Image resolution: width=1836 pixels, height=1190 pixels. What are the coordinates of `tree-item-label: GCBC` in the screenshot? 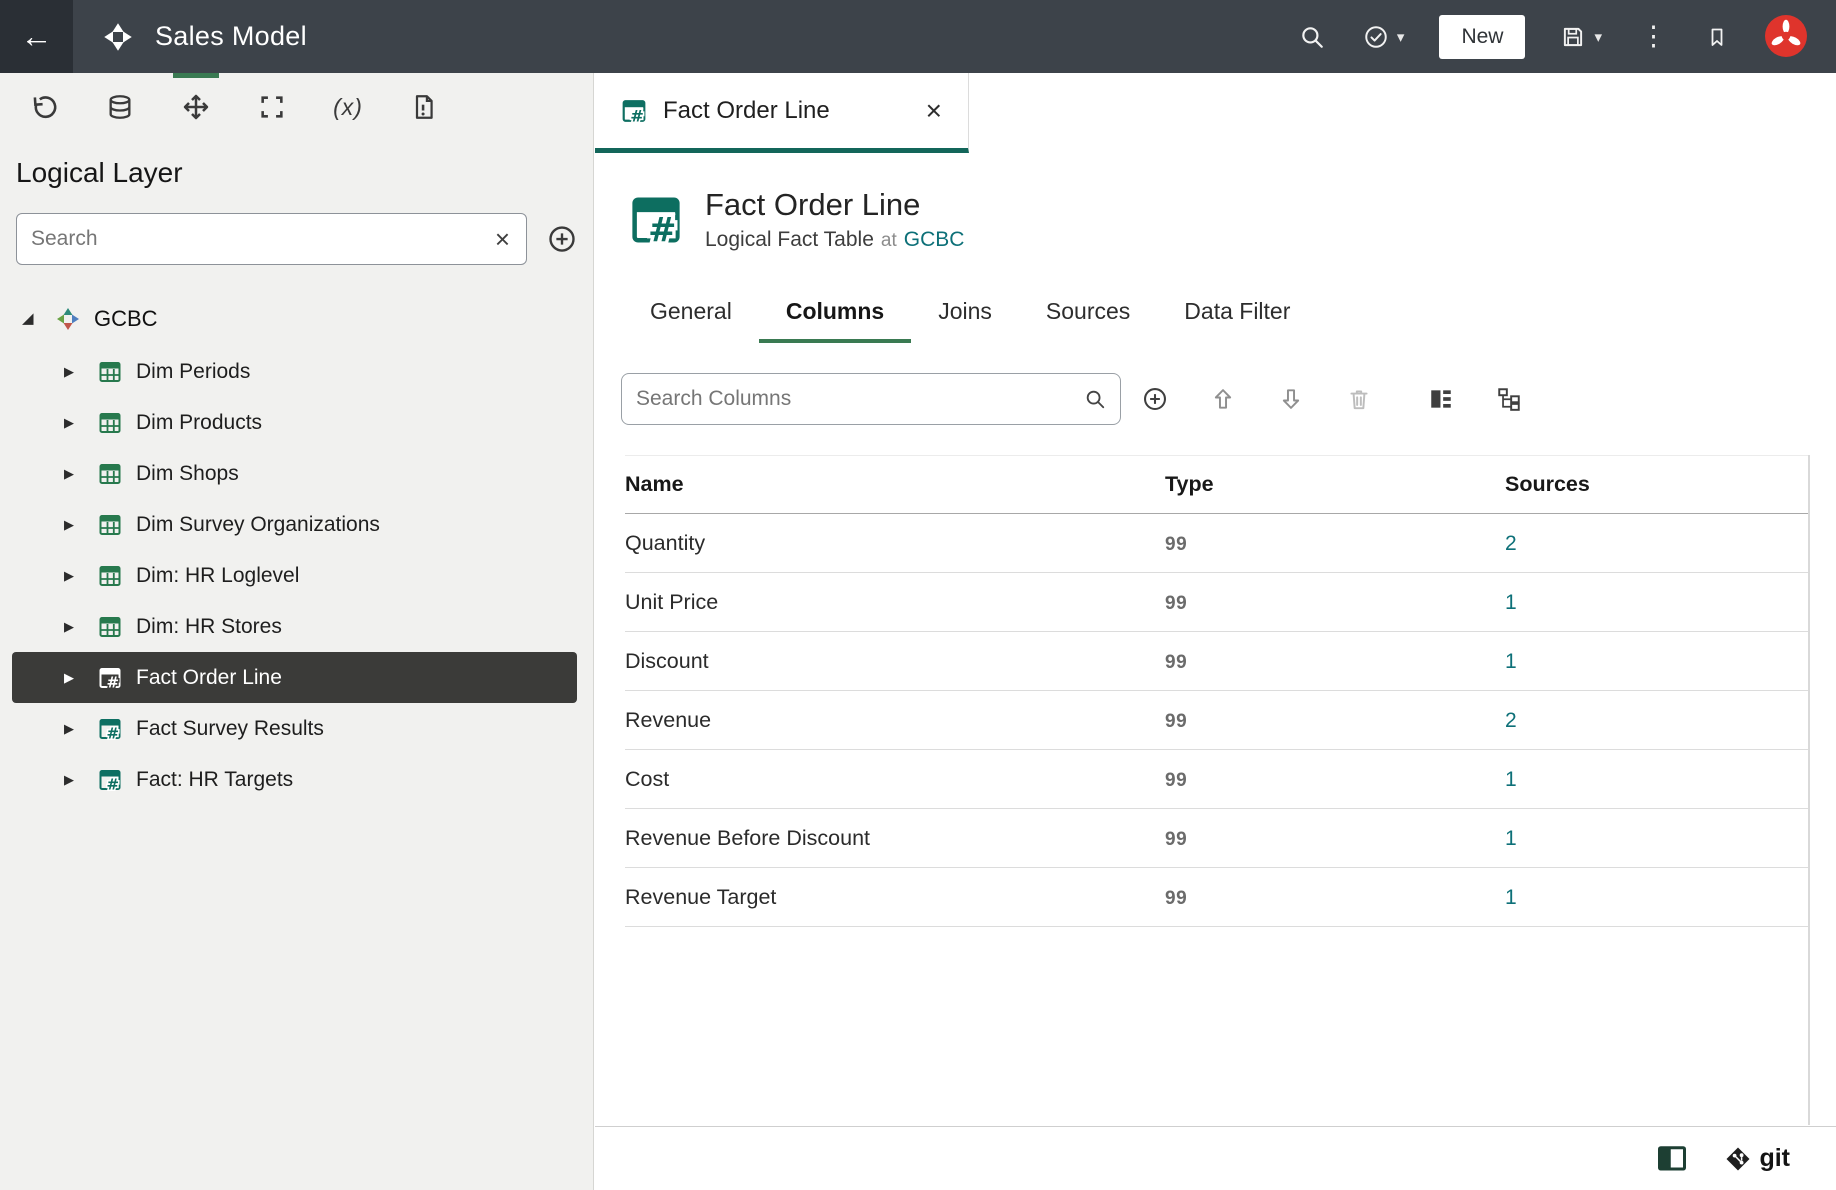 It's located at (126, 318).